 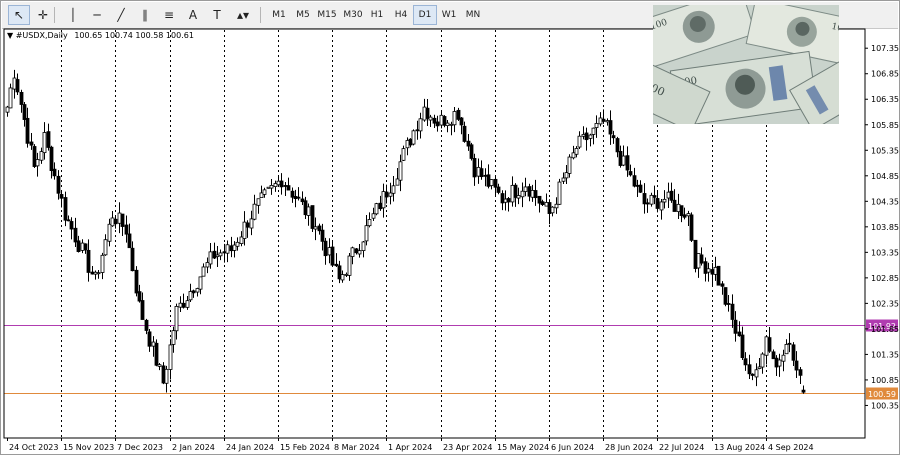 What do you see at coordinates (473, 15) in the screenshot?
I see `timeframe-mn: MN` at bounding box center [473, 15].